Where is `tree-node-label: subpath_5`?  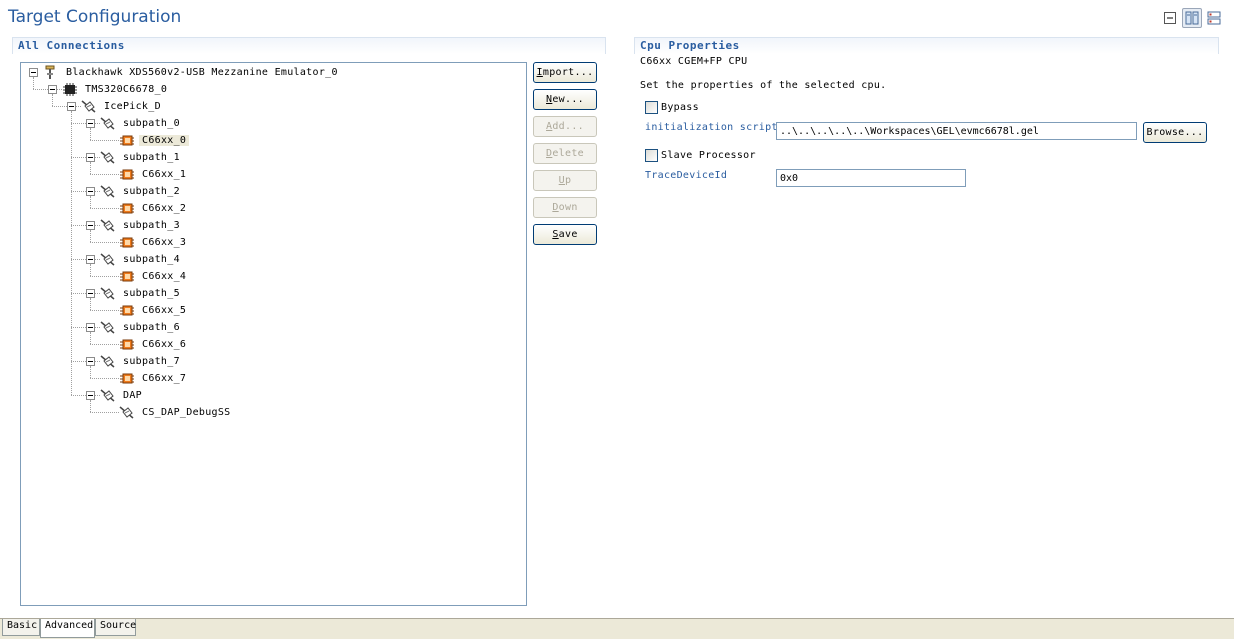 tree-node-label: subpath_5 is located at coordinates (151, 293).